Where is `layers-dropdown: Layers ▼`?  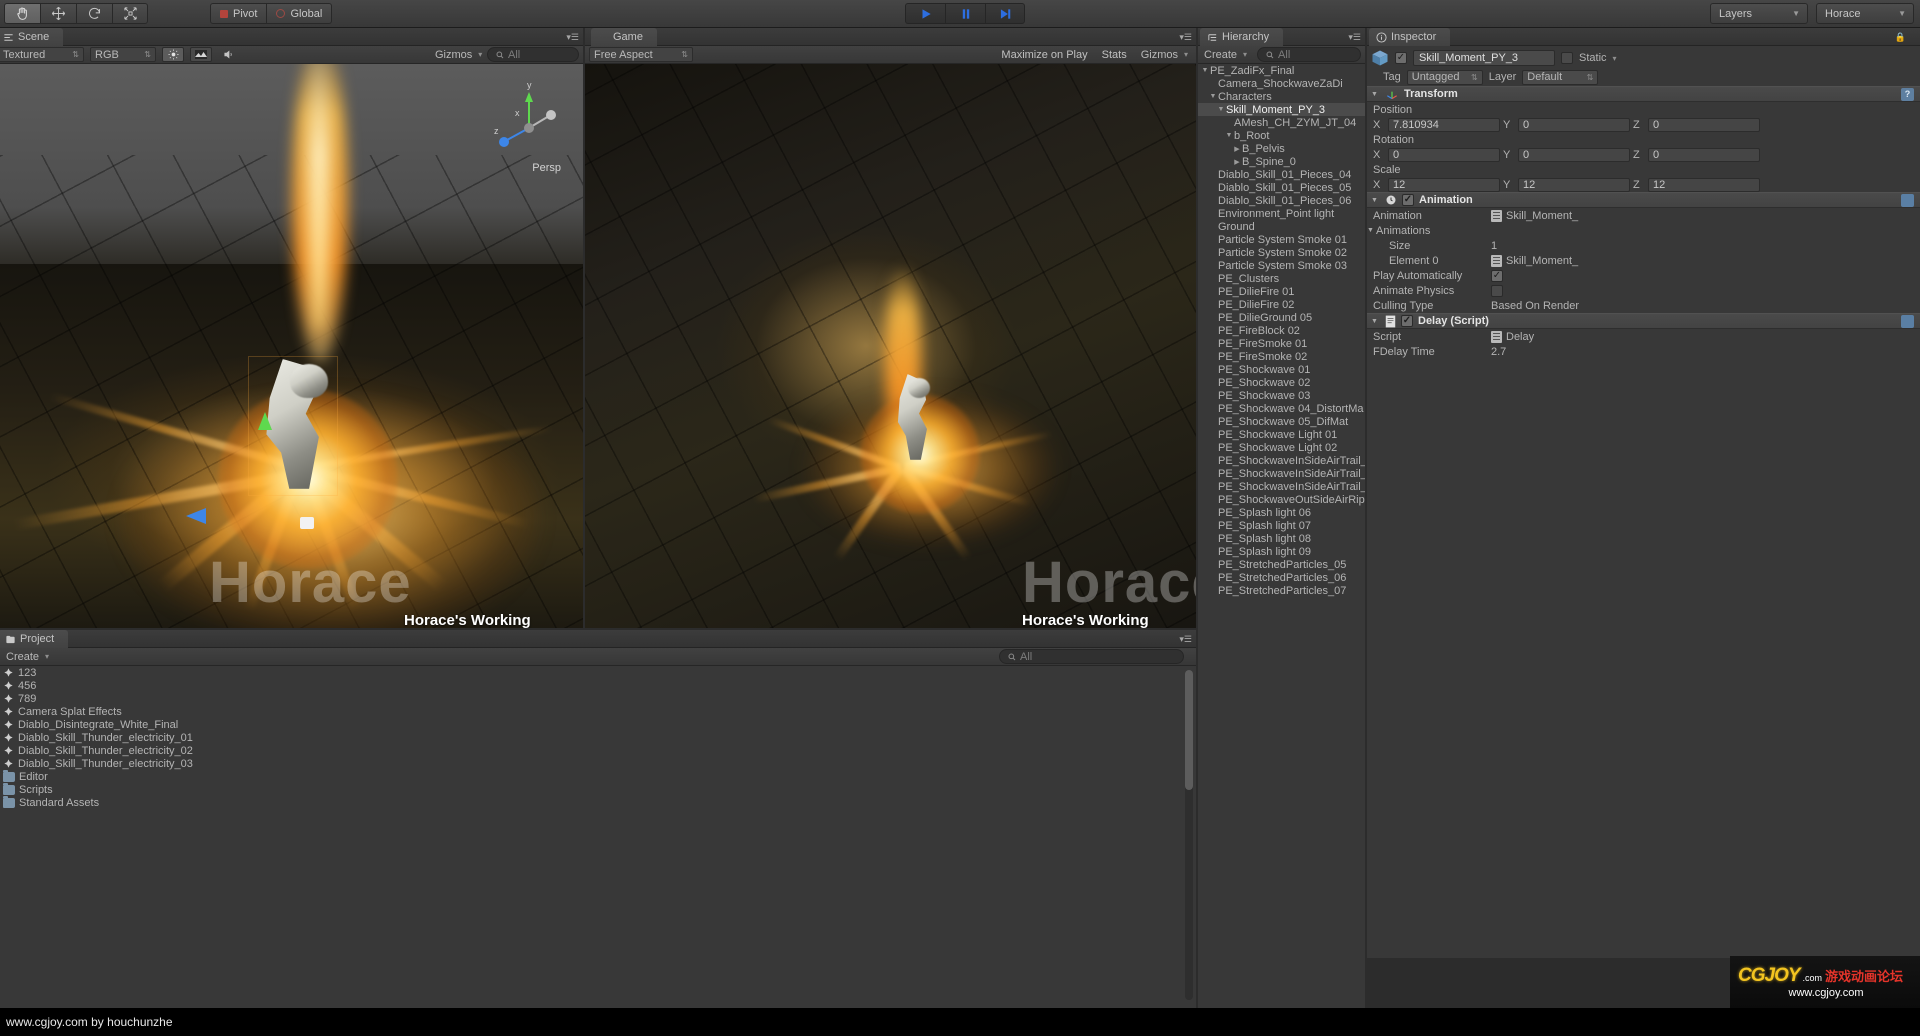 layers-dropdown: Layers ▼ is located at coordinates (1759, 13).